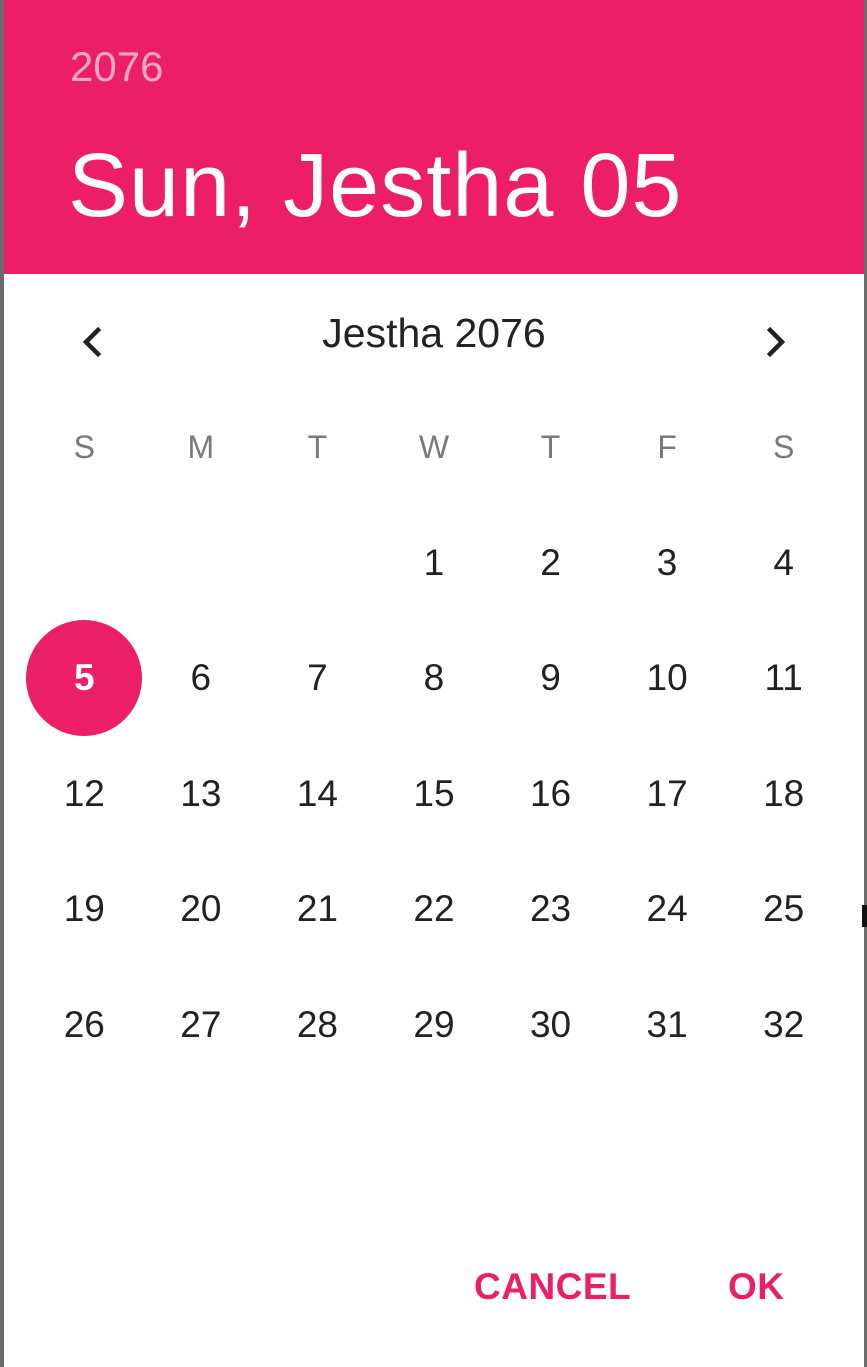  What do you see at coordinates (550, 910) in the screenshot?
I see `day-cell: 23` at bounding box center [550, 910].